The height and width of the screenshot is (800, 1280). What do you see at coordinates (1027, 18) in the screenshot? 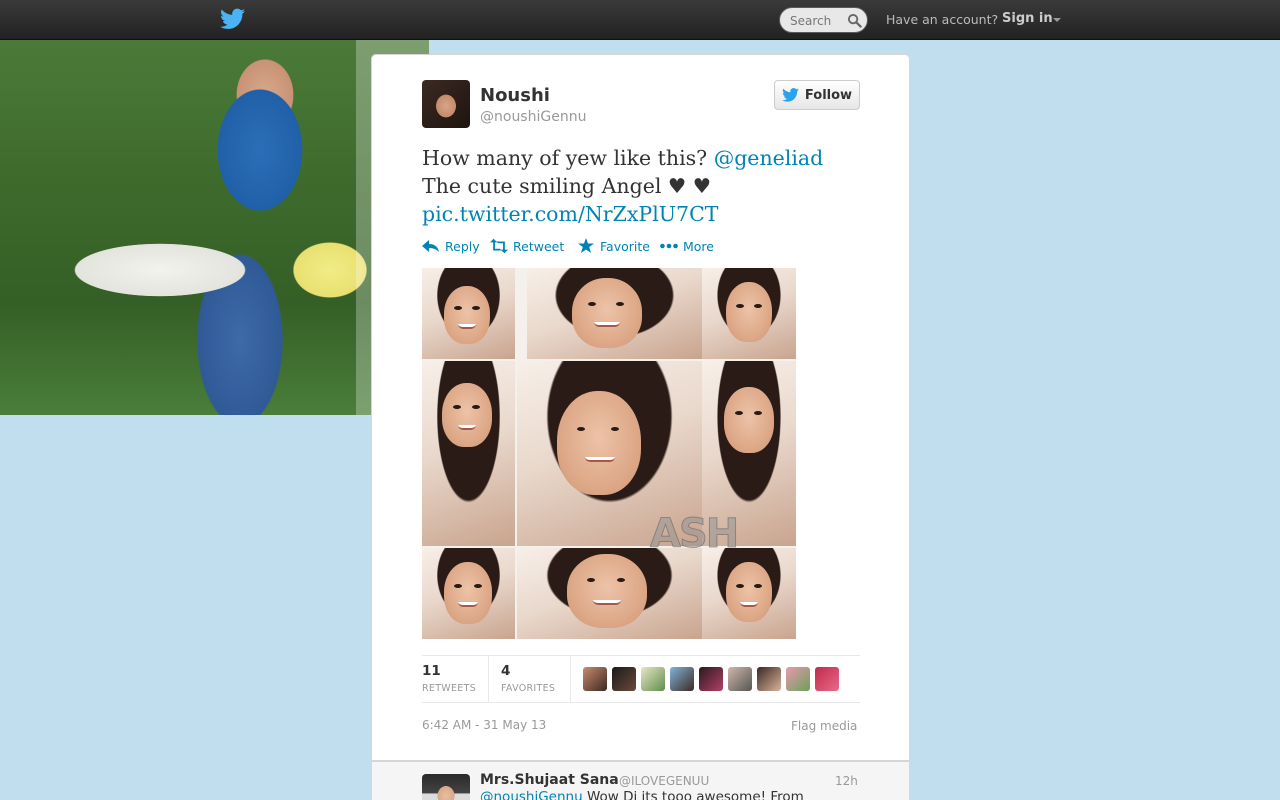
I see `sign-in-link: Sign in` at bounding box center [1027, 18].